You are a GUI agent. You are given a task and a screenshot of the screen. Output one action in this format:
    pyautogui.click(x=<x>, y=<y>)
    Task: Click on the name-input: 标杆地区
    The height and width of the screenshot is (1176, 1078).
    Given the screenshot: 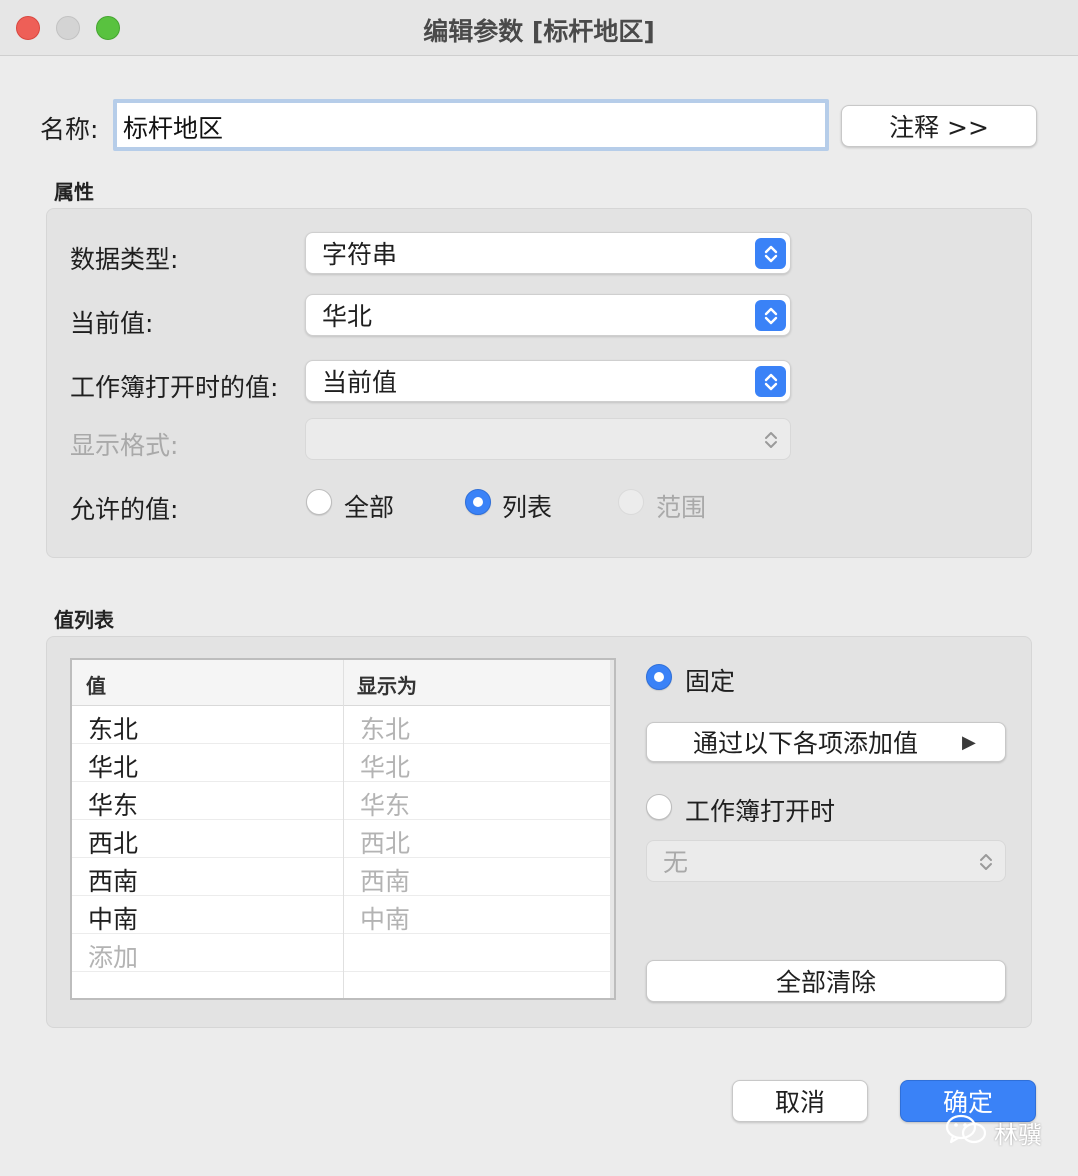 What is the action you would take?
    pyautogui.click(x=471, y=125)
    